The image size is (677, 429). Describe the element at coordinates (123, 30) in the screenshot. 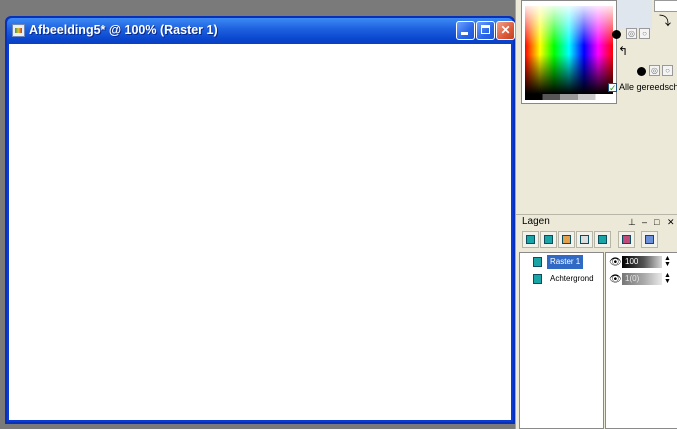

I see `window-title: Afbeelding5* @ 100% (Raster 1)` at that location.